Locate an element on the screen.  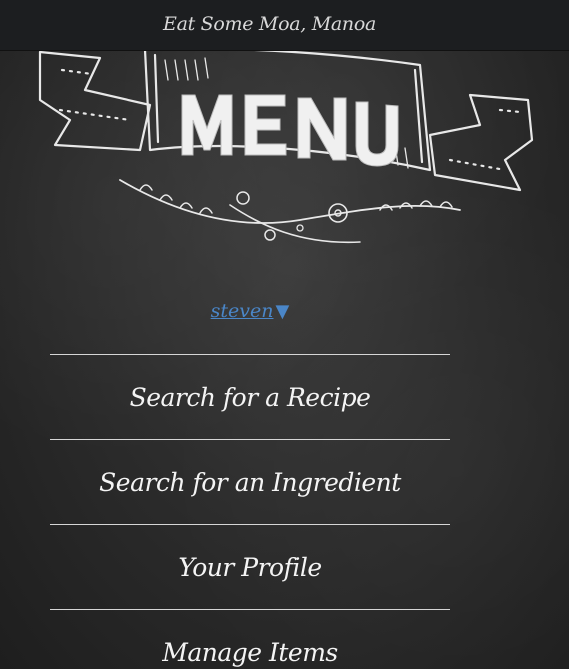
menu-item-search-recipe: Search for a Recipe is located at coordinates (250, 396).